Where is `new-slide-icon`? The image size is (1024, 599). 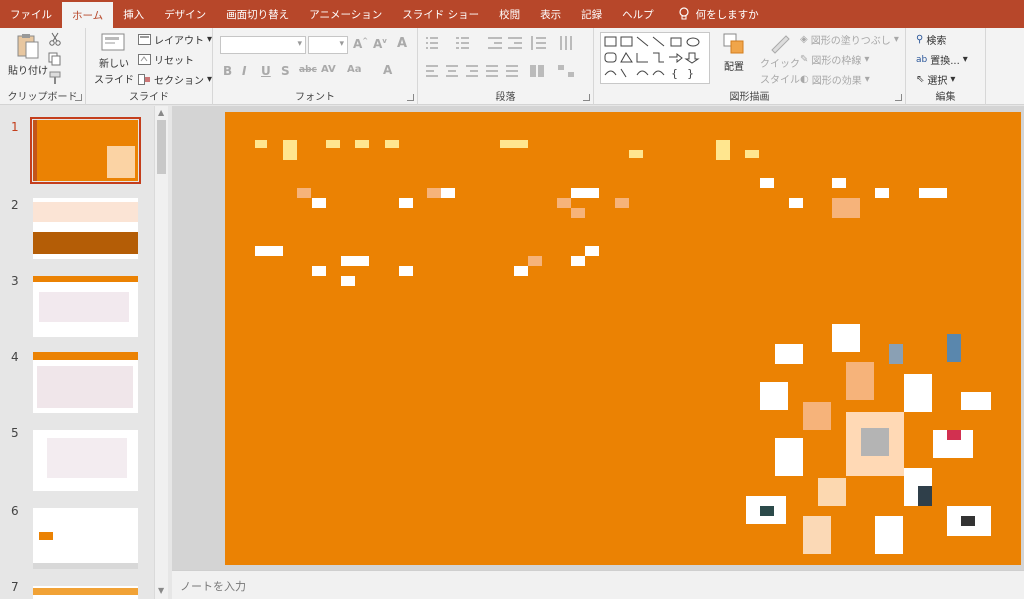
new-slide-icon is located at coordinates (113, 42).